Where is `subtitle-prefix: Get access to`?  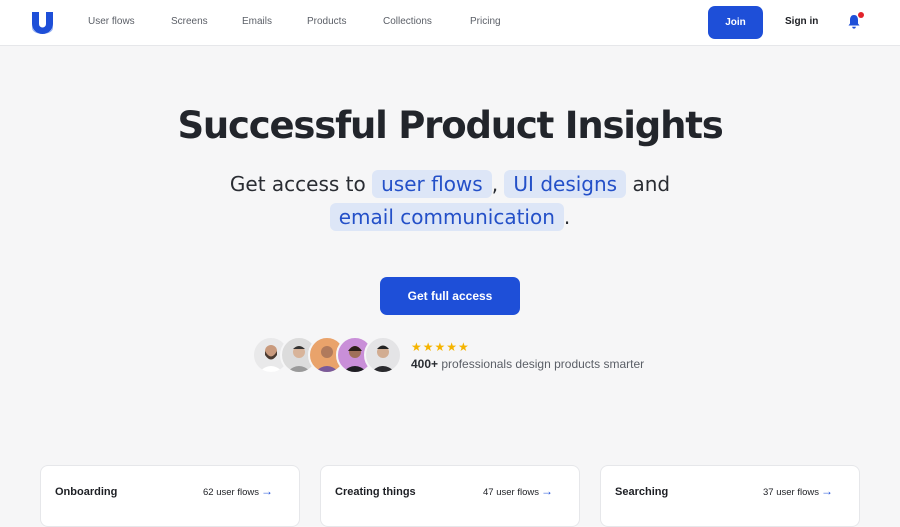 subtitle-prefix: Get access to is located at coordinates (297, 184).